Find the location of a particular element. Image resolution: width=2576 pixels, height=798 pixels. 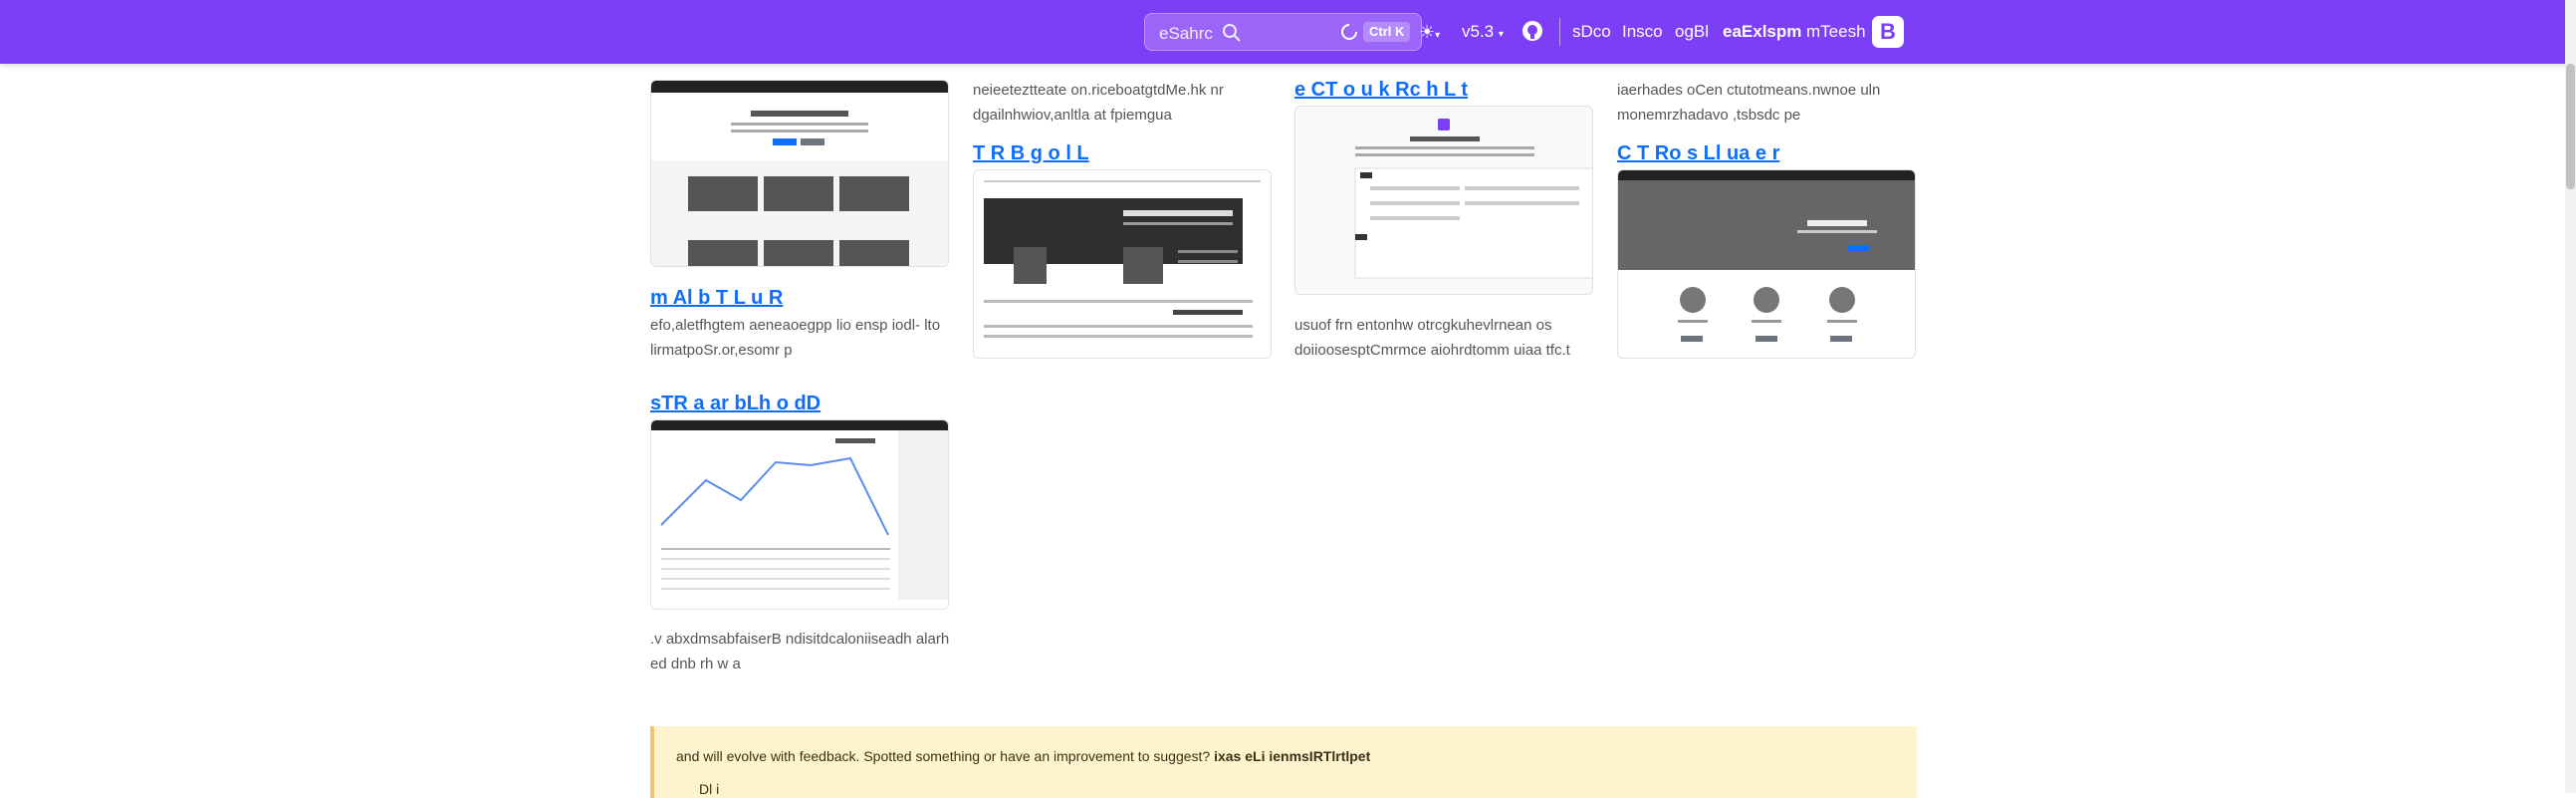

loading-icon is located at coordinates (1349, 32).